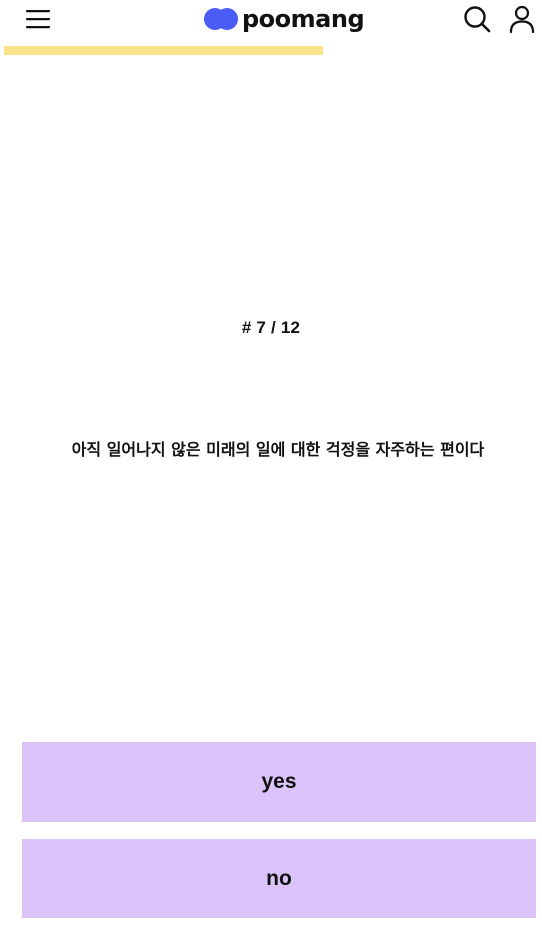 The image size is (542, 927). Describe the element at coordinates (303, 19) in the screenshot. I see `logo-text: poomang` at that location.